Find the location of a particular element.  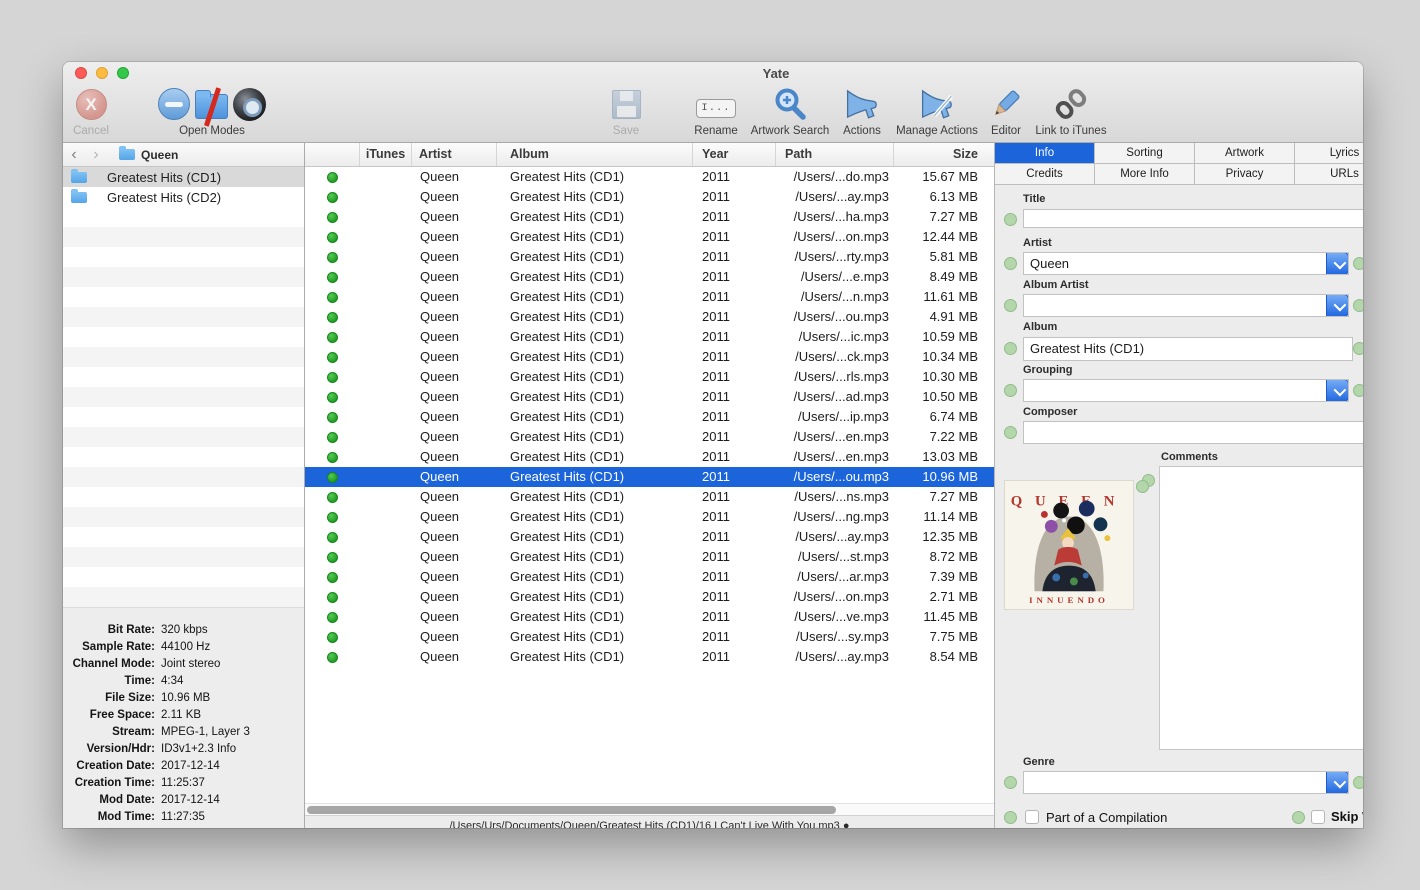

album-indicator-dot is located at coordinates (1010, 348).